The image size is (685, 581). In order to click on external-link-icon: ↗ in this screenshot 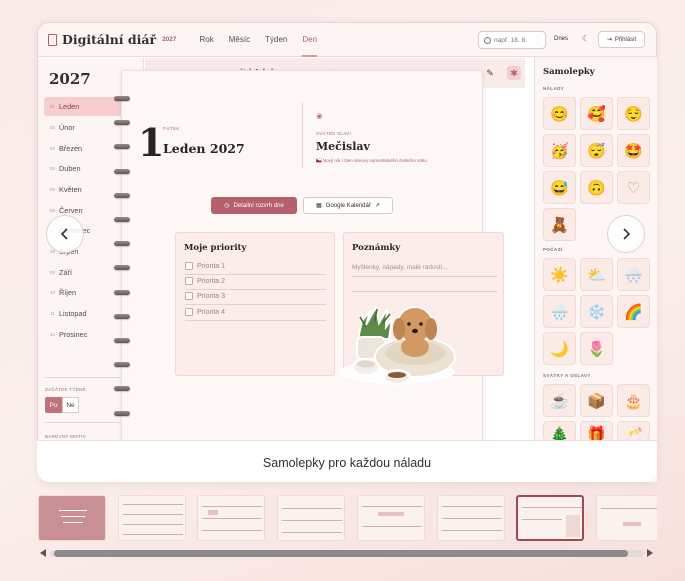, I will do `click(377, 206)`.